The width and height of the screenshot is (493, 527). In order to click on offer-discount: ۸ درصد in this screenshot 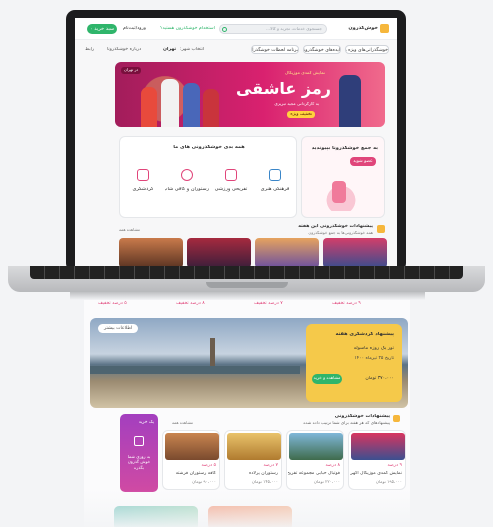, I will do `click(332, 465)`.